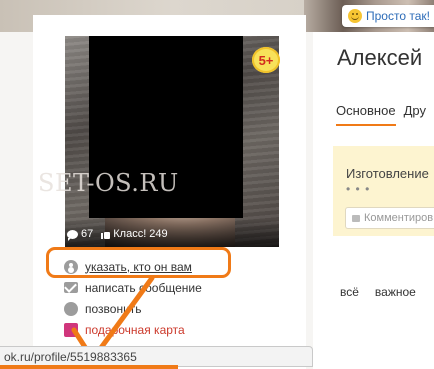 Image resolution: width=434 pixels, height=369 pixels. What do you see at coordinates (89, 367) in the screenshot?
I see `status-underline-annotation` at bounding box center [89, 367].